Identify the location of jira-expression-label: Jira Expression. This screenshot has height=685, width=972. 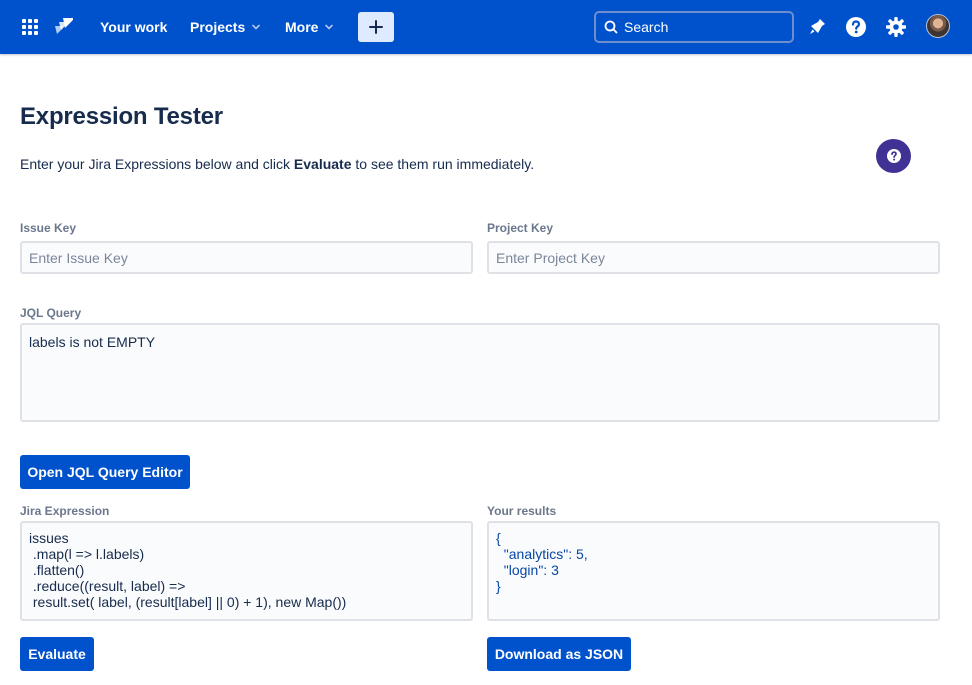
(65, 511).